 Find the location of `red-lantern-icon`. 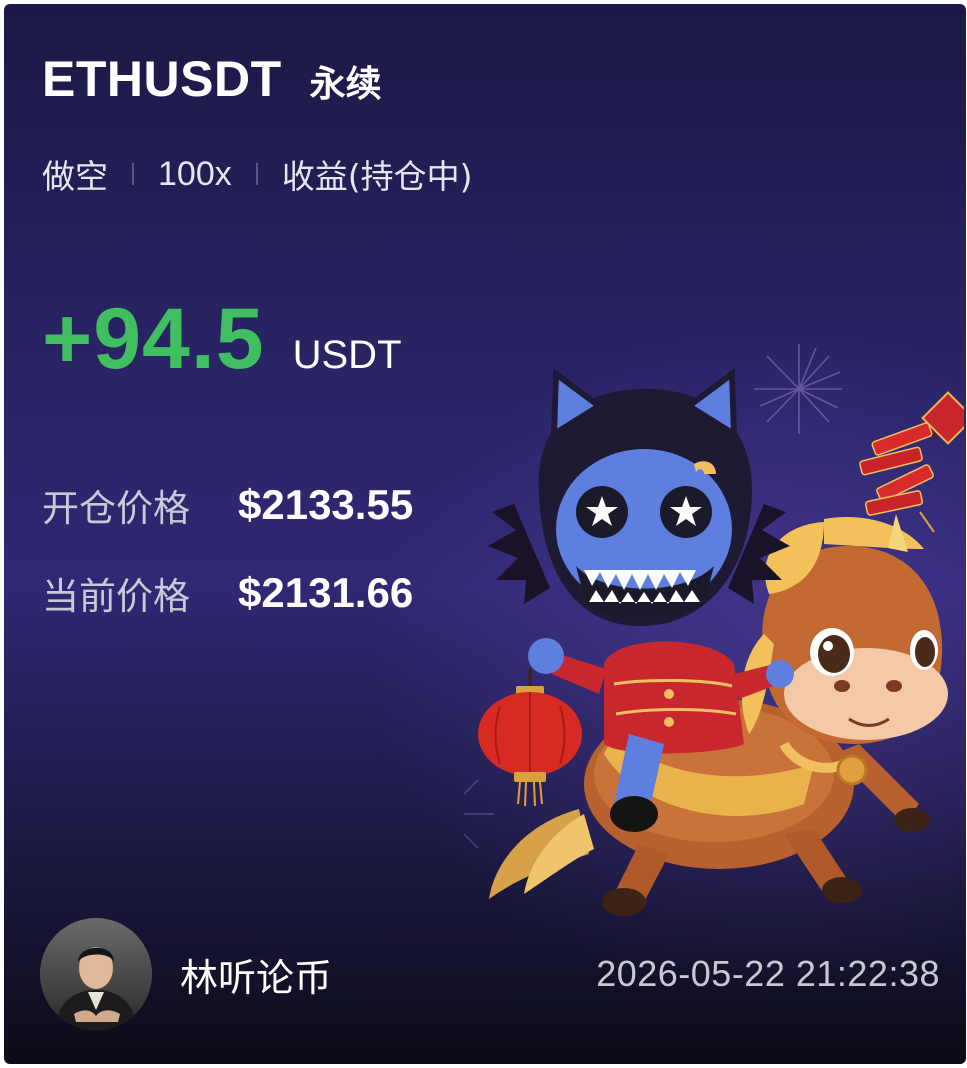

red-lantern-icon is located at coordinates (530, 738).